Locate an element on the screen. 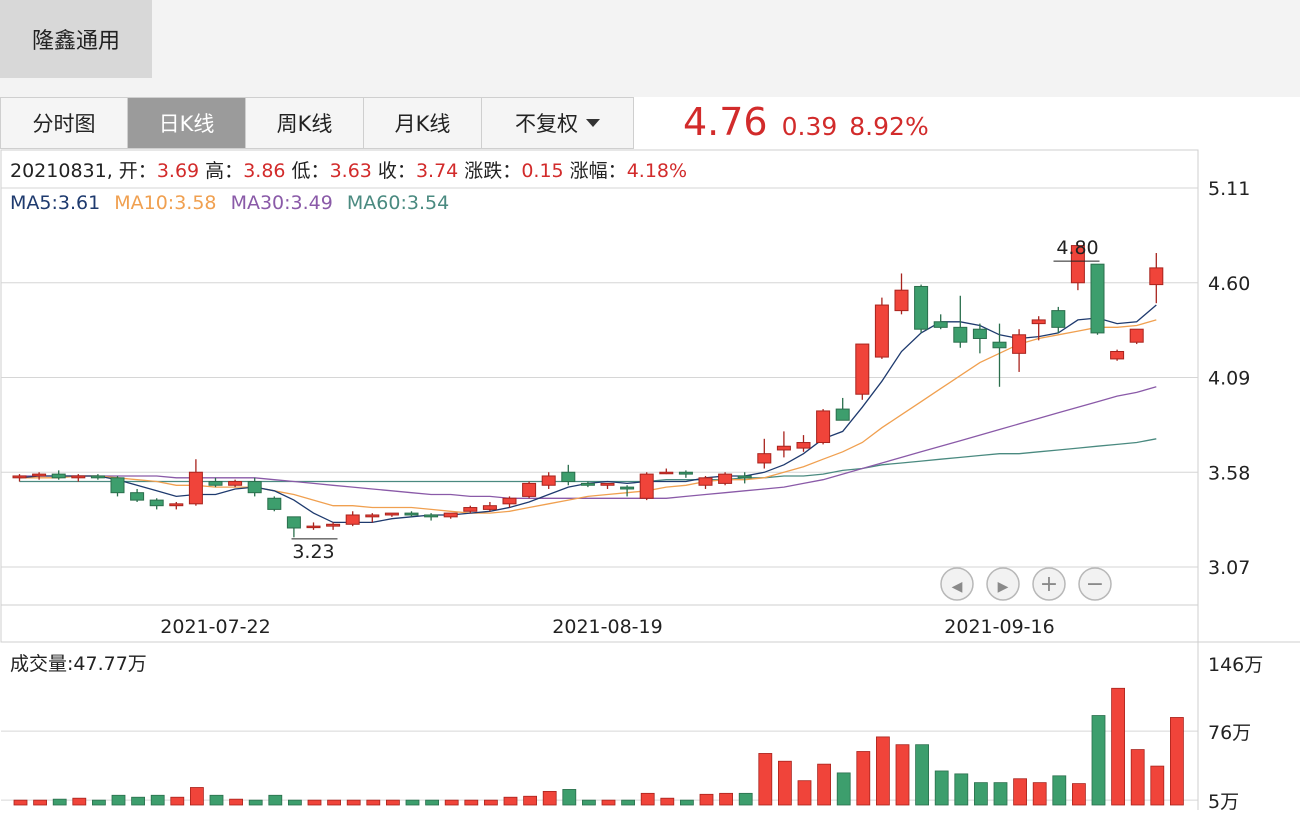 This screenshot has height=824, width=1300. zoom-out-icon: − is located at coordinates (1095, 584).